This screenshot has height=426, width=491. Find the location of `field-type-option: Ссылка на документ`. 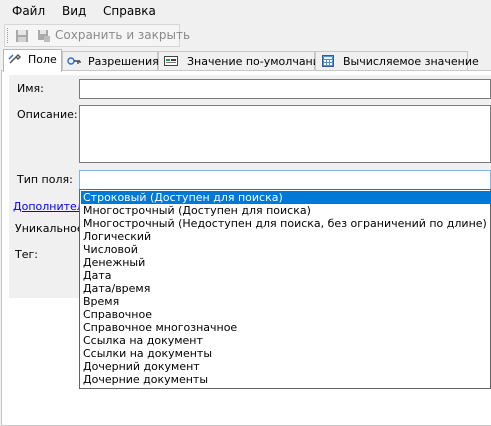

field-type-option: Ссылка на документ is located at coordinates (286, 340).